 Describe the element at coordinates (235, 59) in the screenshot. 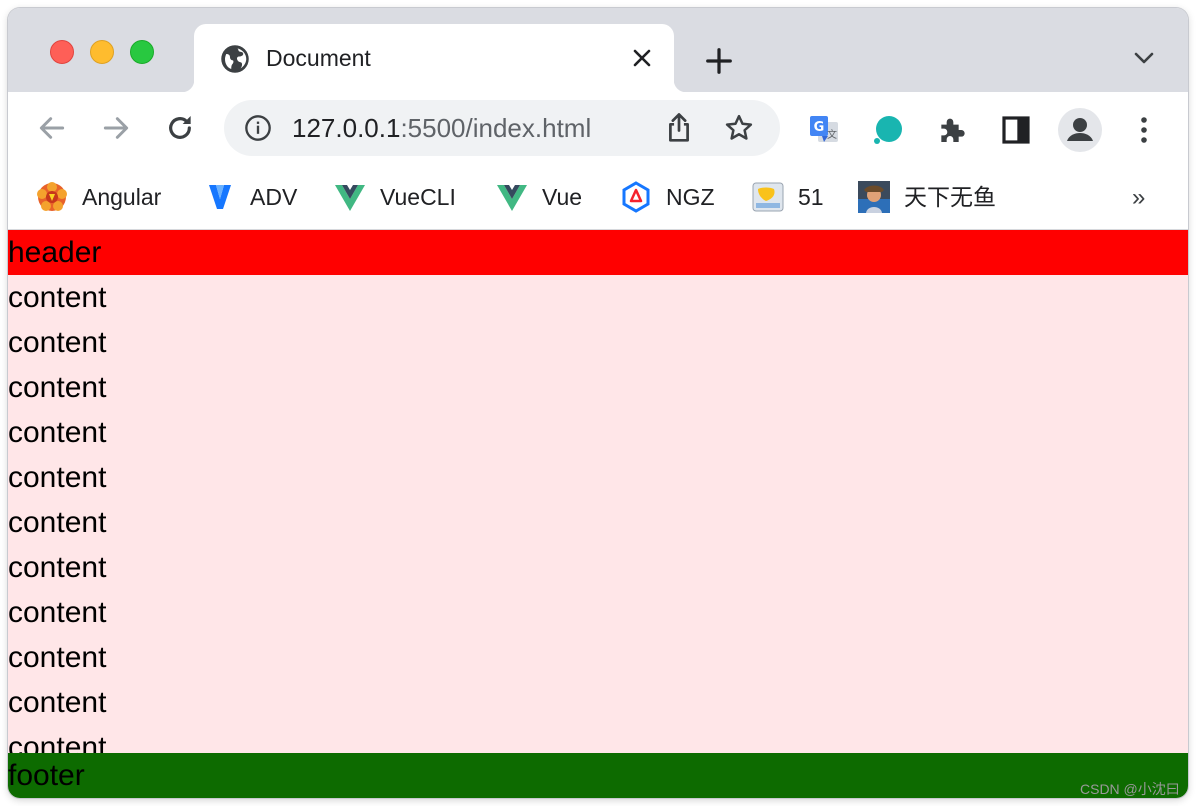

I see `globe-icon` at that location.